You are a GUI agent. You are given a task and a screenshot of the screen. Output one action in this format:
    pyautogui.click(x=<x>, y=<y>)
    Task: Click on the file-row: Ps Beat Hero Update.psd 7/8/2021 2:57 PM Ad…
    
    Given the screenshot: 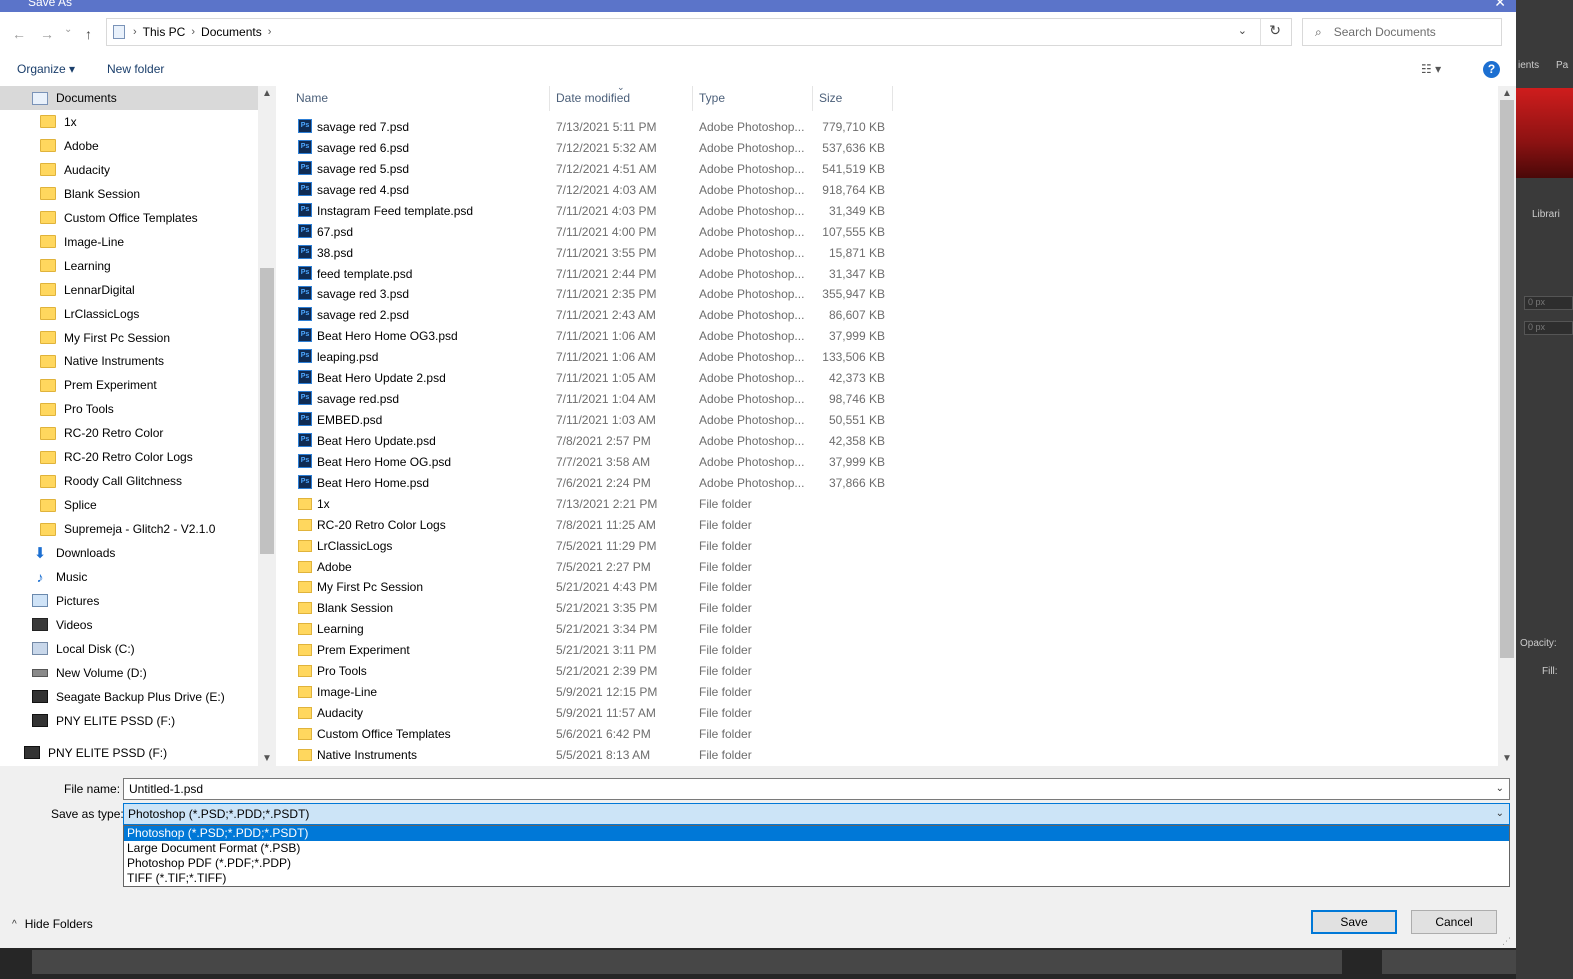 What is the action you would take?
    pyautogui.click(x=586, y=440)
    